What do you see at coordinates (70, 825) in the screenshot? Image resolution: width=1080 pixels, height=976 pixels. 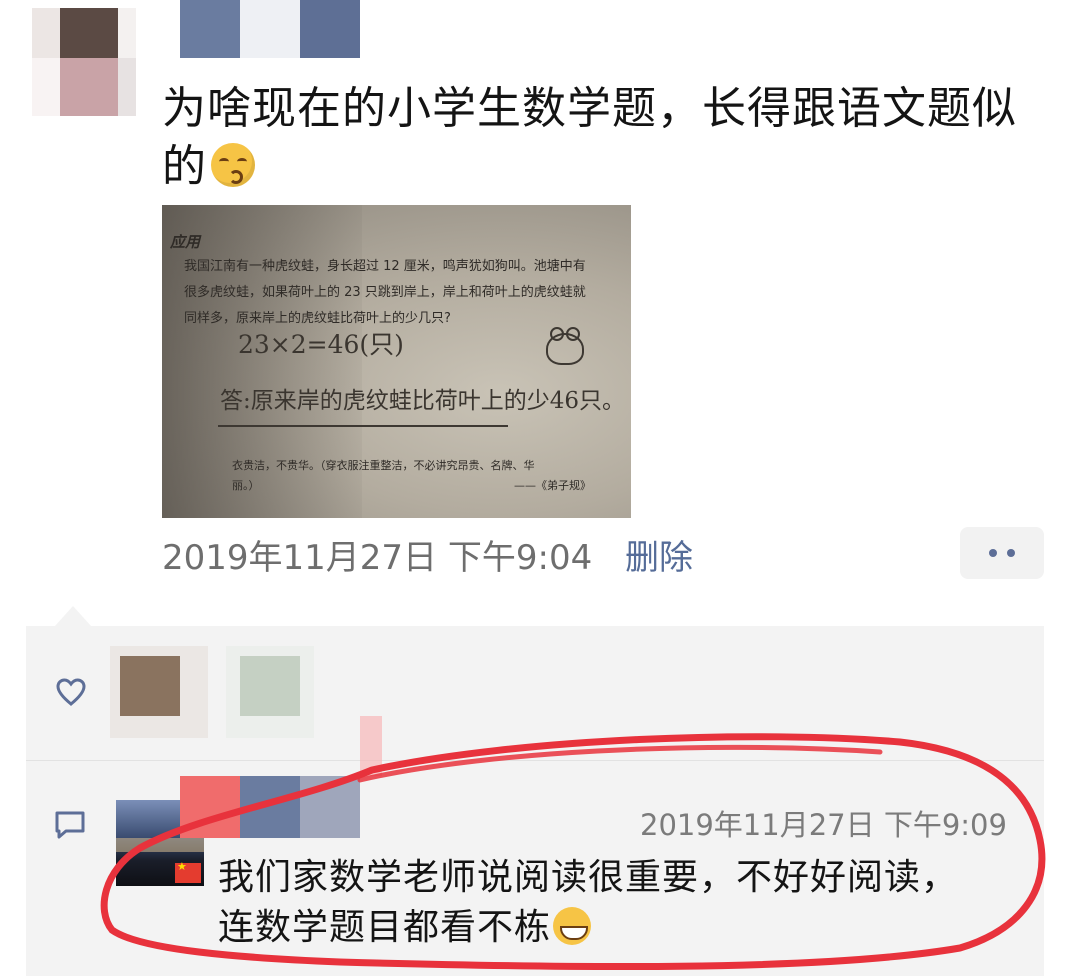 I see `comment-icon` at bounding box center [70, 825].